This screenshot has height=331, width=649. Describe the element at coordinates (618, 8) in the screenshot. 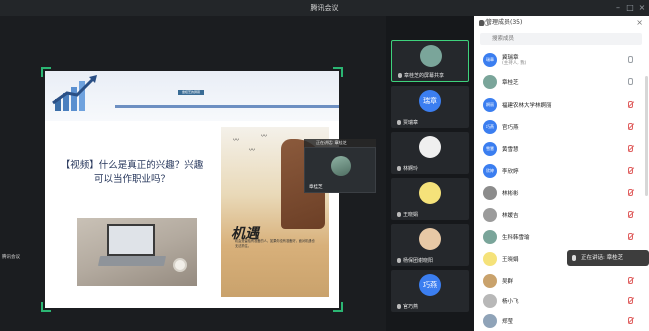

I see `minimize-icon: –` at that location.